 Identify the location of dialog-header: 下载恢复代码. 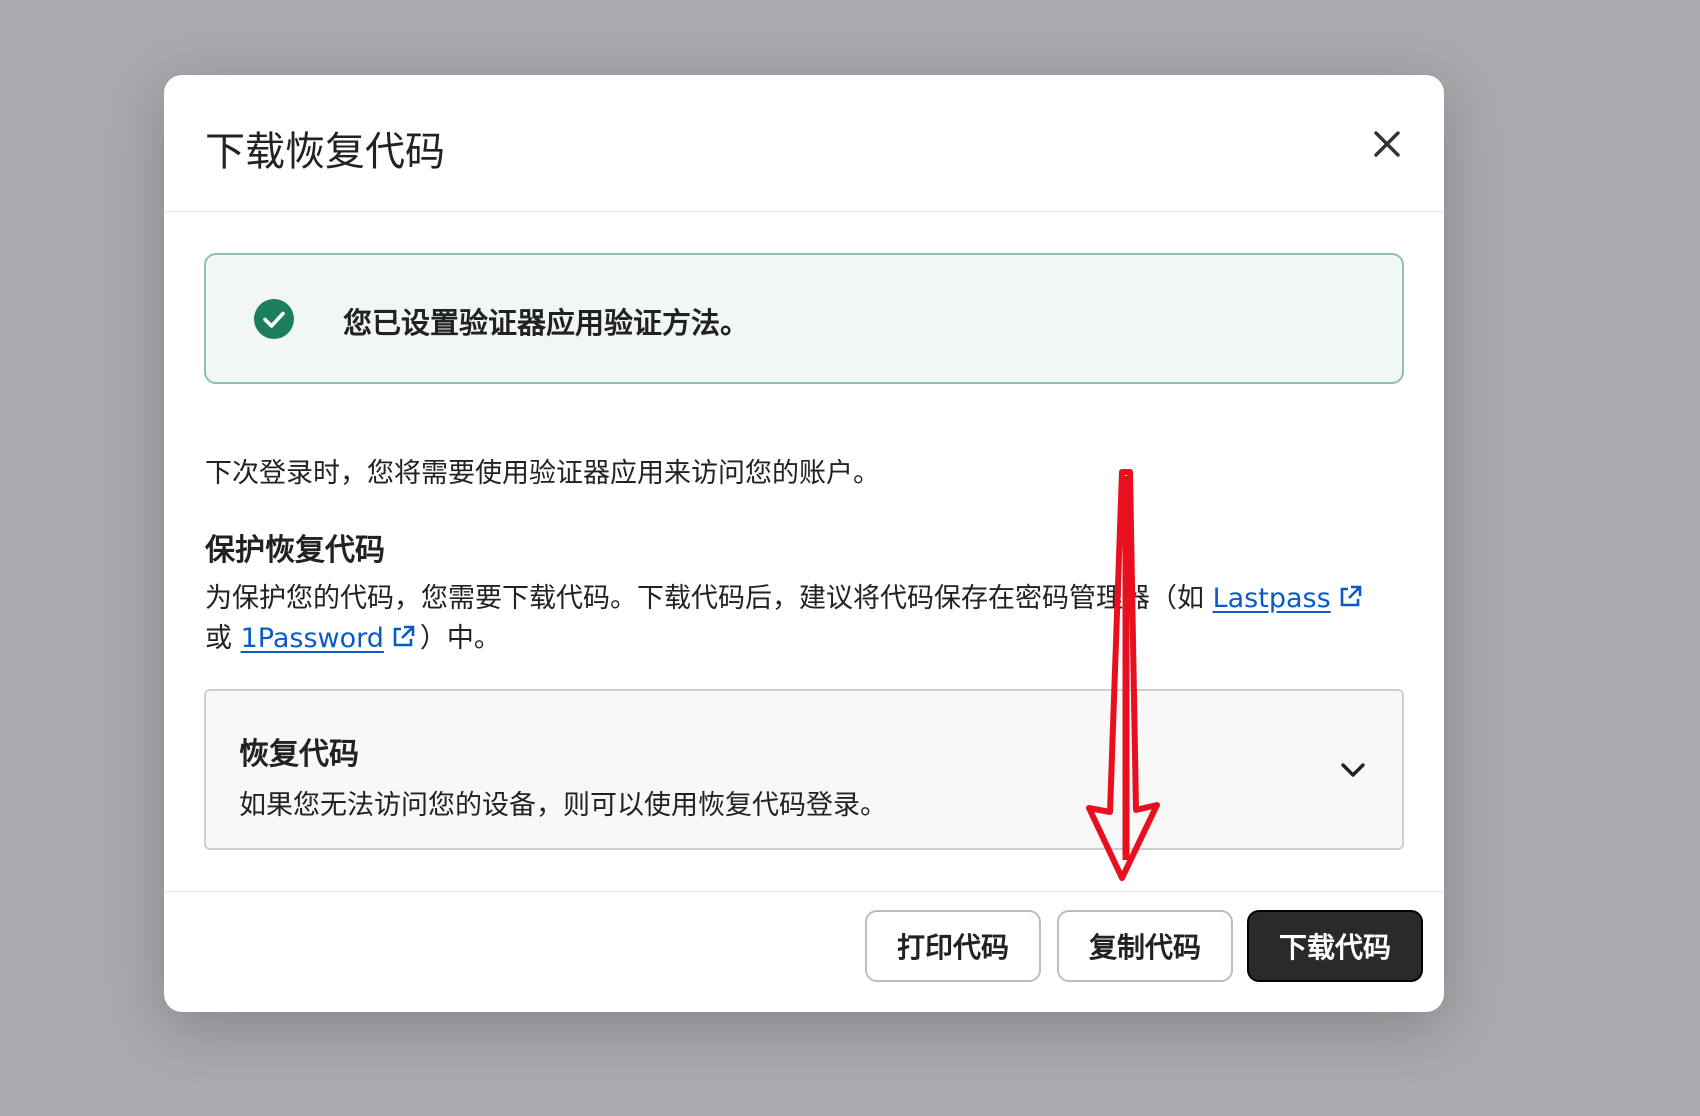
(804, 143).